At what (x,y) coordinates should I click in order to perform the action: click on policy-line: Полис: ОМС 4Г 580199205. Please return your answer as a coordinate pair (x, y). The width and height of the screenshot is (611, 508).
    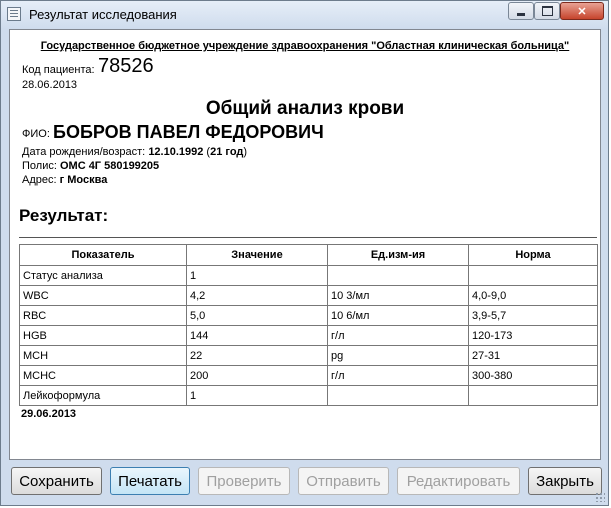
    Looking at the image, I should click on (90, 166).